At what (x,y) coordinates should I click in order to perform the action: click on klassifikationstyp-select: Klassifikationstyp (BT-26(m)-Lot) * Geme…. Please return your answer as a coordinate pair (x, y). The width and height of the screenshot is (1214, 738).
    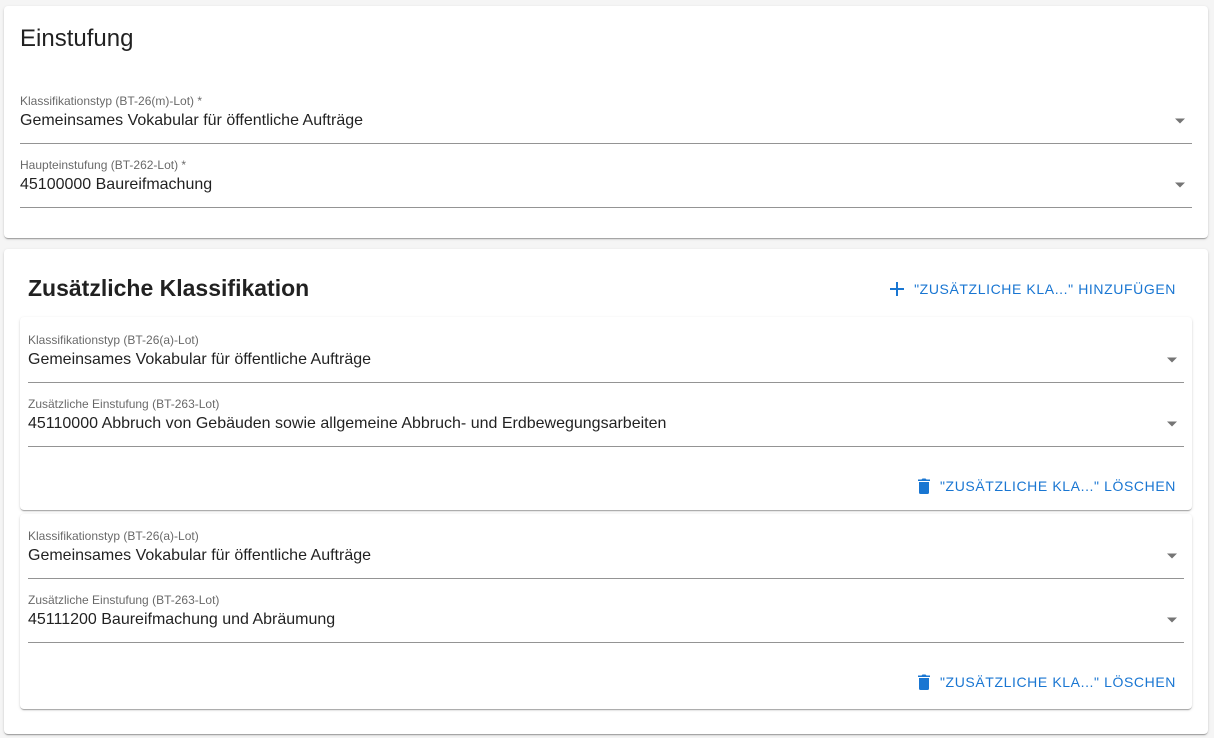
    Looking at the image, I should click on (606, 119).